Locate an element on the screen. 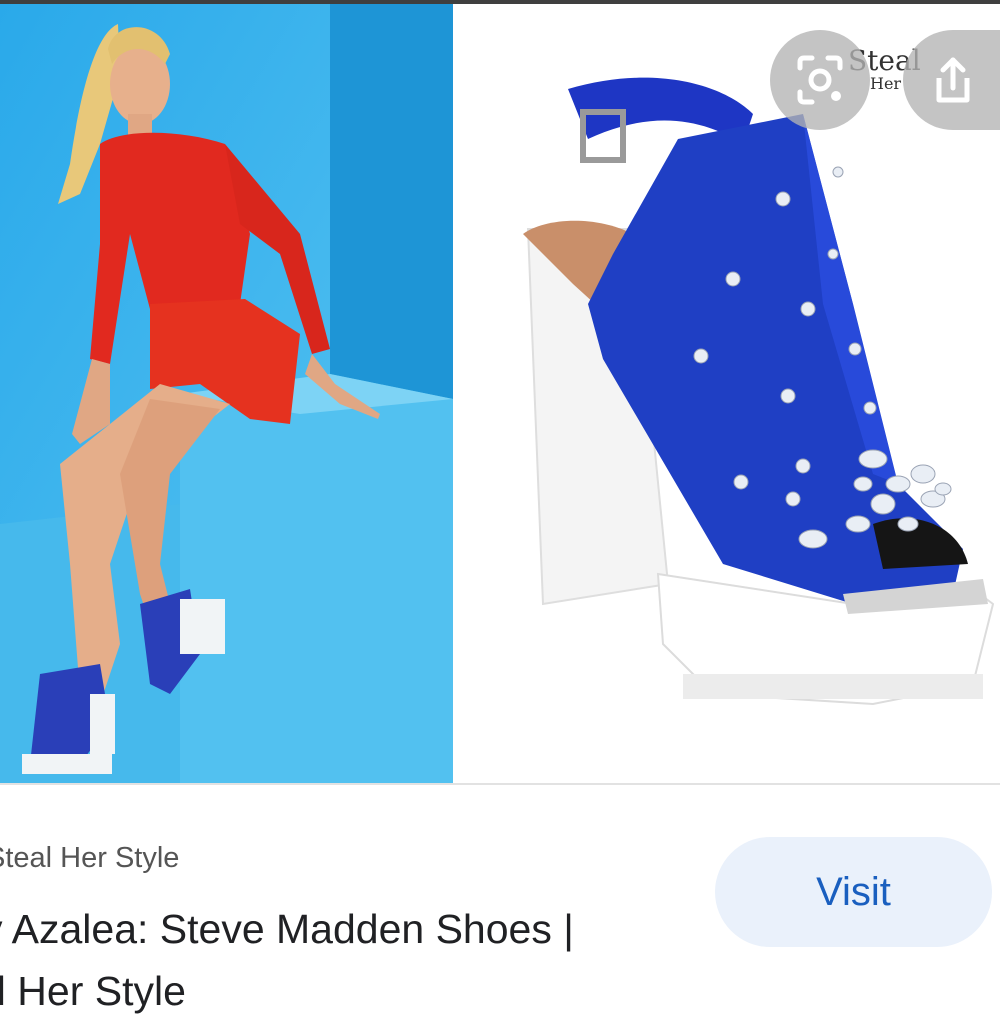  source-name: Steal Her Style is located at coordinates (89, 858).